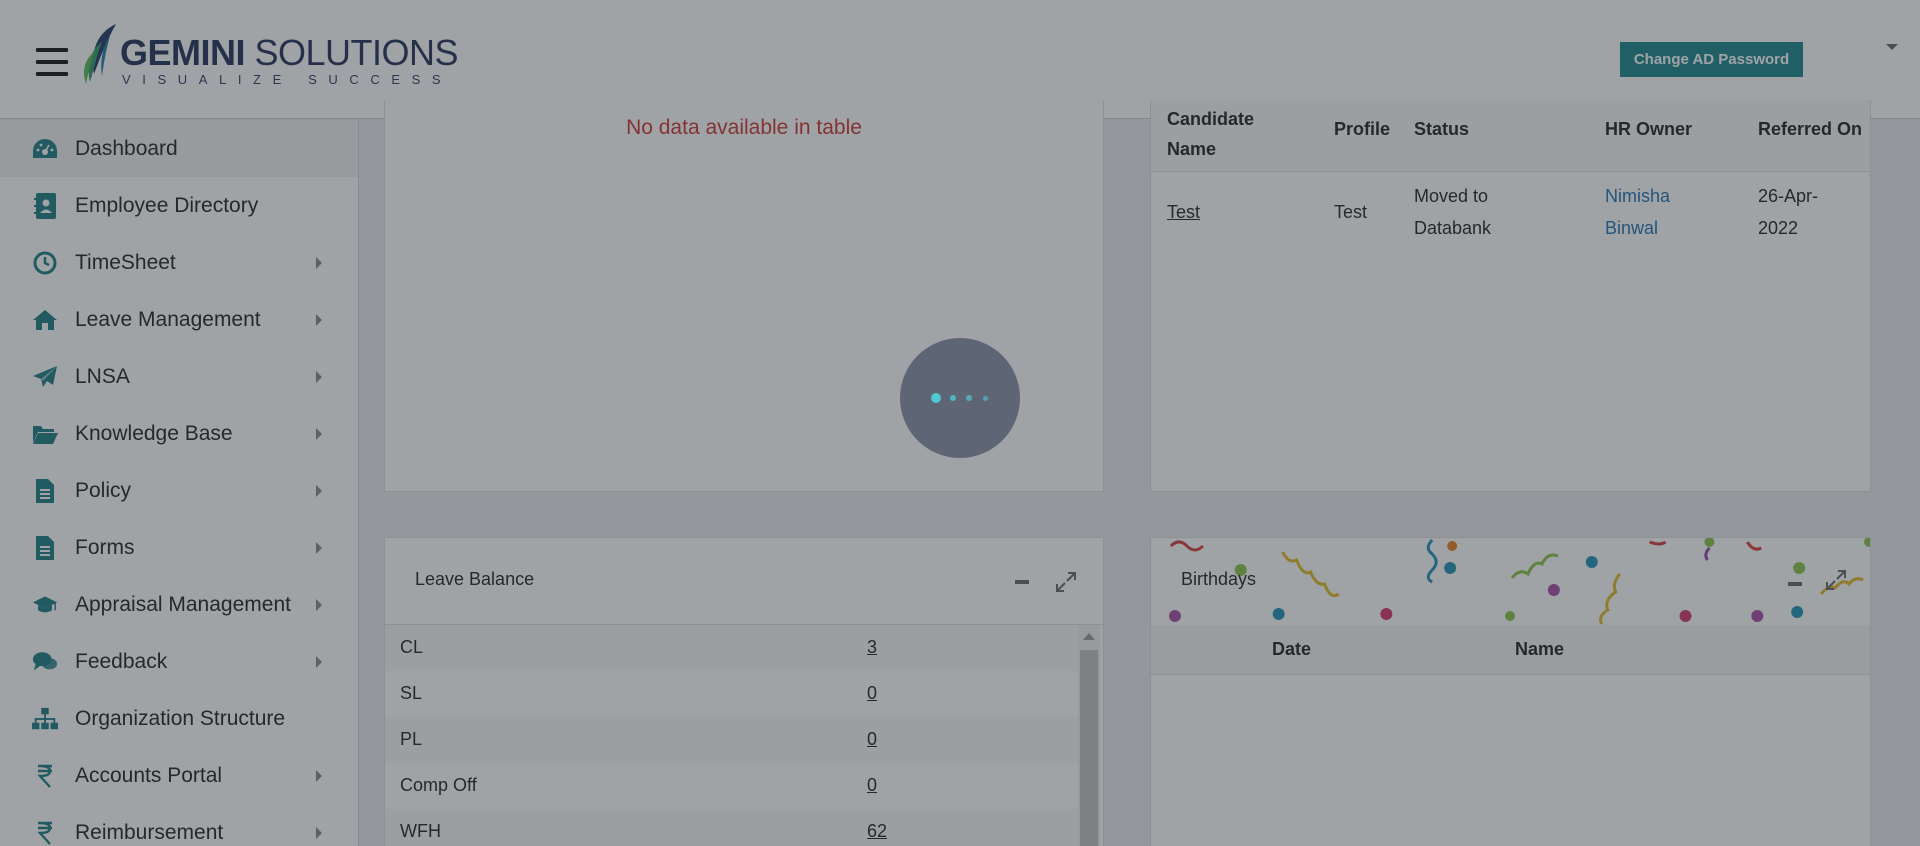 Image resolution: width=1920 pixels, height=846 pixels. Describe the element at coordinates (960, 398) in the screenshot. I see `loading-spinner` at that location.